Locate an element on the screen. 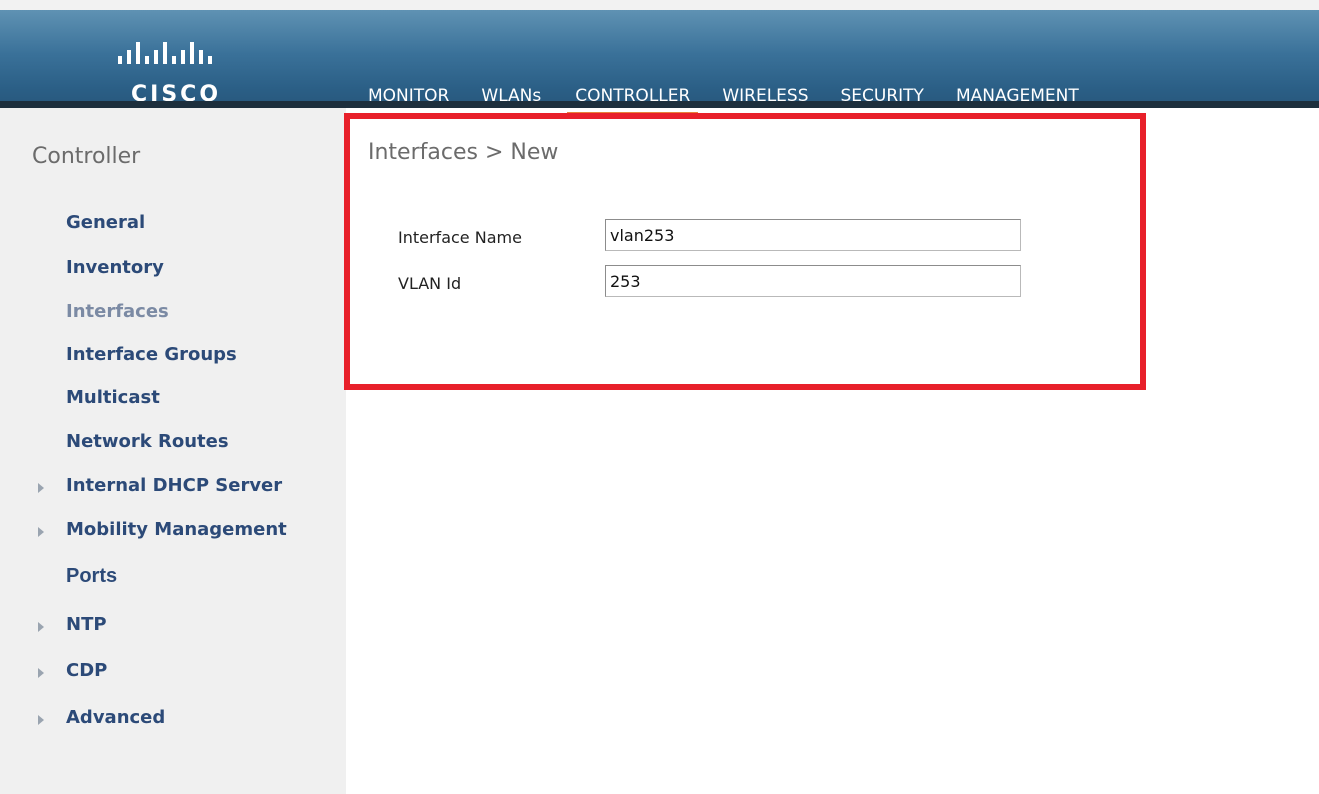 The height and width of the screenshot is (794, 1319). sidebar-item-inventory: Inventory is located at coordinates (115, 267).